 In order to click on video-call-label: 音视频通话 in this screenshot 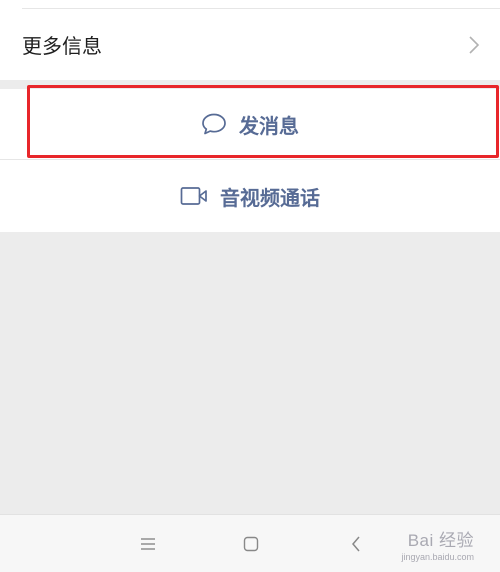, I will do `click(270, 197)`.